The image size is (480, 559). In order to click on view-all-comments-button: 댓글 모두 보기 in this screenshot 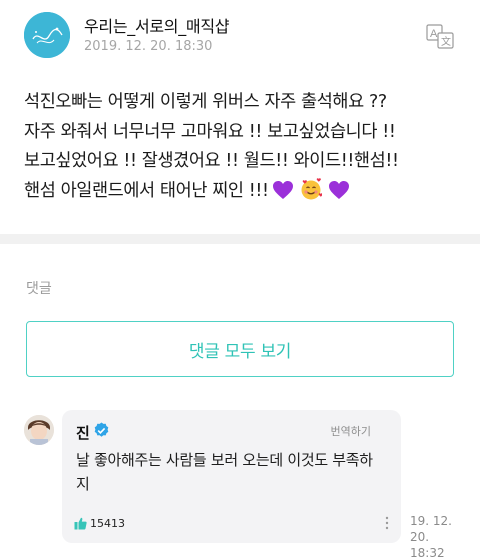, I will do `click(240, 349)`.